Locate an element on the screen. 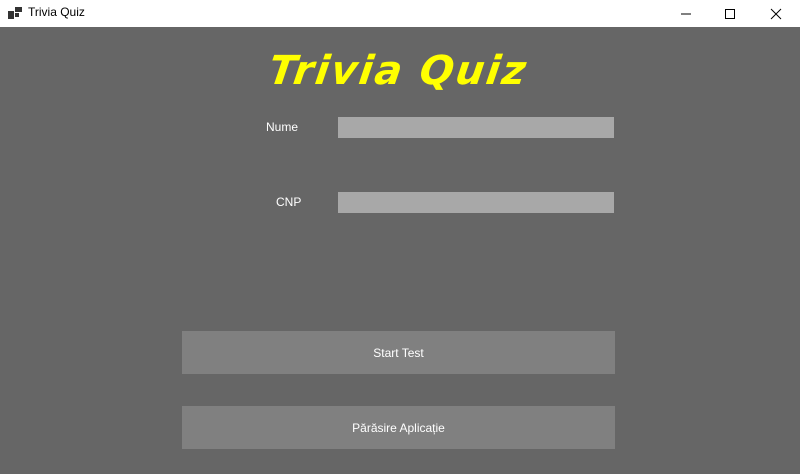 The height and width of the screenshot is (474, 800). svg-text: Trivia Quiz is located at coordinates (401, 71).